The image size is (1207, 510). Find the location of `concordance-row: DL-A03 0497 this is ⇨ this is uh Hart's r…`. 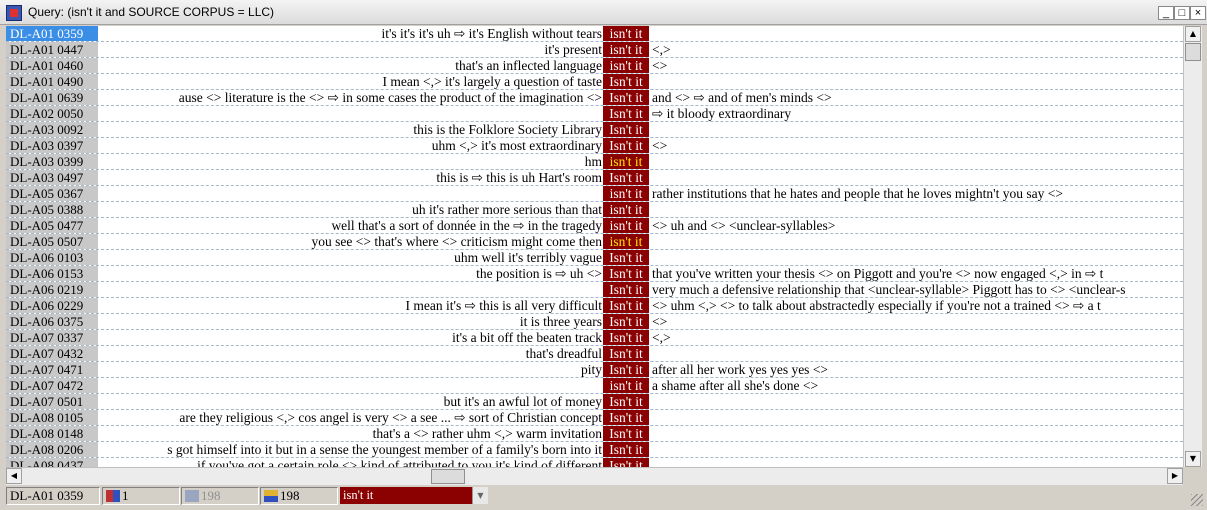

concordance-row: DL-A03 0497 this is ⇨ this is uh Hart's r… is located at coordinates (594, 178).